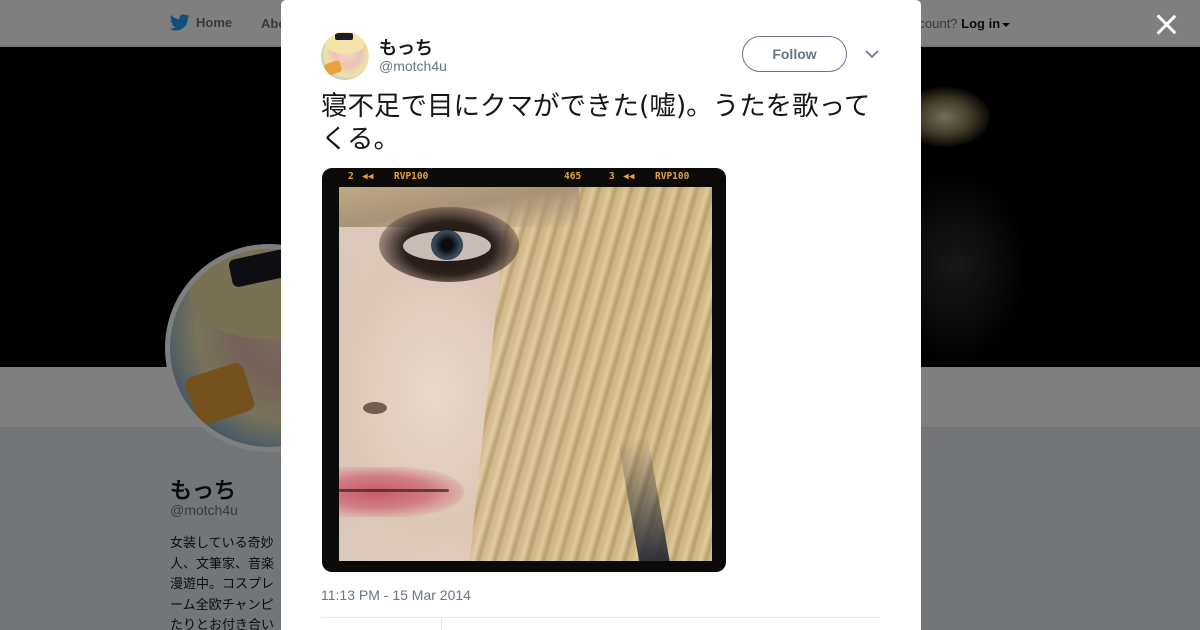 The width and height of the screenshot is (1200, 630). Describe the element at coordinates (794, 54) in the screenshot. I see `follow-button: Follow` at that location.